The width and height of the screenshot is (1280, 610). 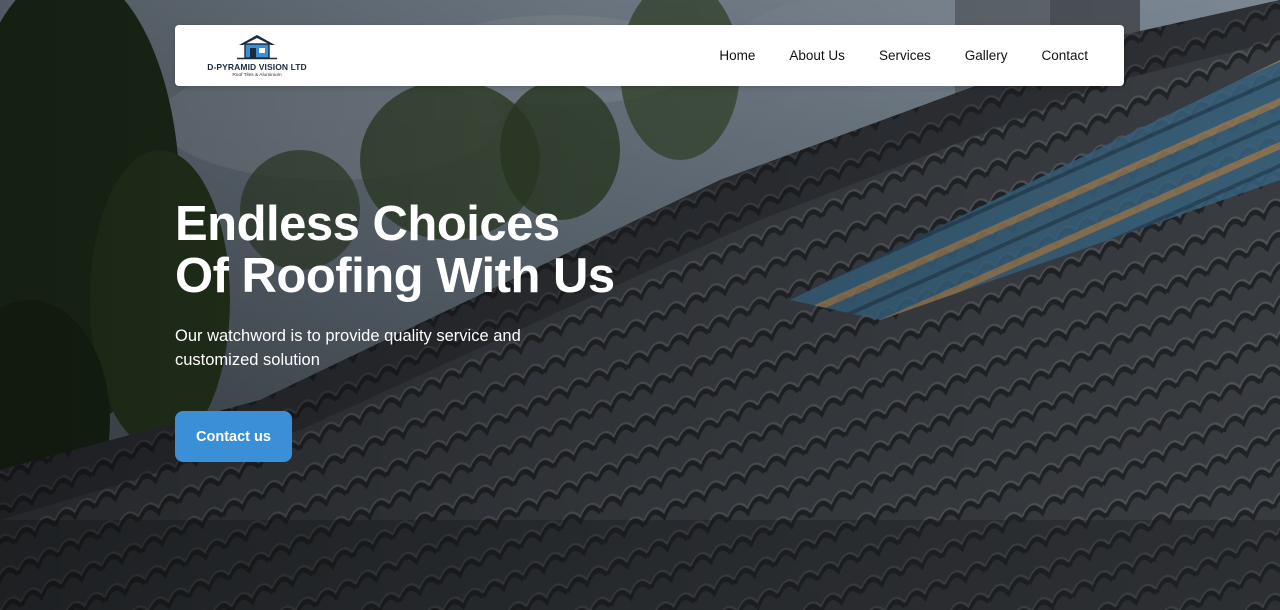 I want to click on hero-headline: Endless Choices Of Roofing With Us, so click(x=455, y=250).